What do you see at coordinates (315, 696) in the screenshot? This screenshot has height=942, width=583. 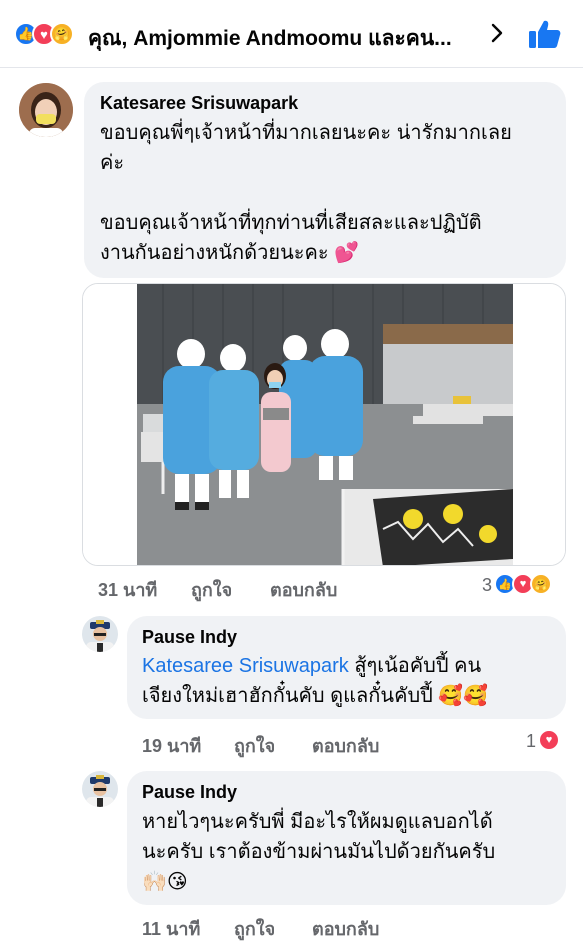 I see `comment-line: เจียงใหม่เฮาฮักกั๋นคับ ดูแลกั๋นคับปี้ 🥰🥰` at bounding box center [315, 696].